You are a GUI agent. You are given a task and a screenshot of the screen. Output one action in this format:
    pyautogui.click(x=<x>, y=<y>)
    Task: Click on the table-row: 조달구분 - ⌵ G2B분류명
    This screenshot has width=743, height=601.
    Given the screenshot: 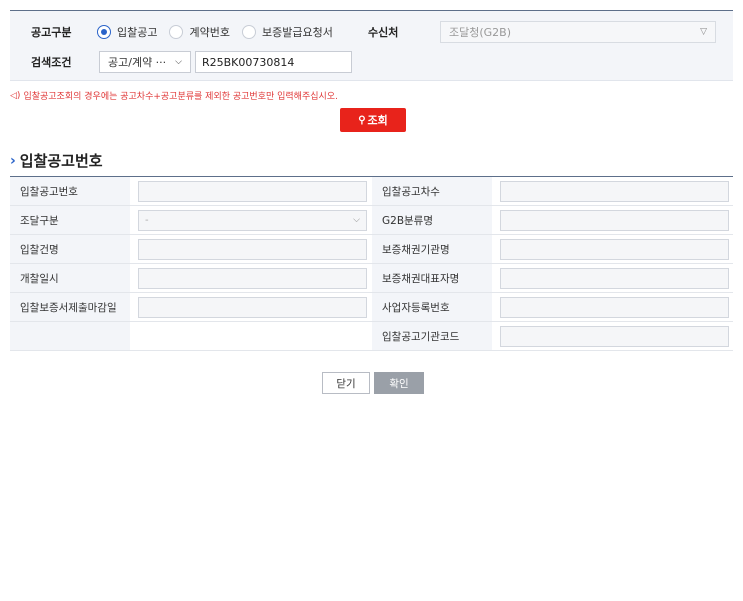 What is the action you would take?
    pyautogui.click(x=371, y=220)
    